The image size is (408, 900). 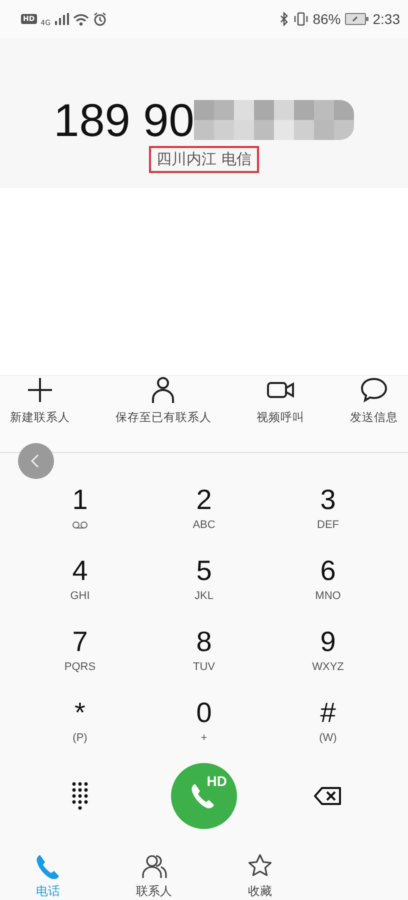 What do you see at coordinates (300, 19) in the screenshot?
I see `vibrate-icon` at bounding box center [300, 19].